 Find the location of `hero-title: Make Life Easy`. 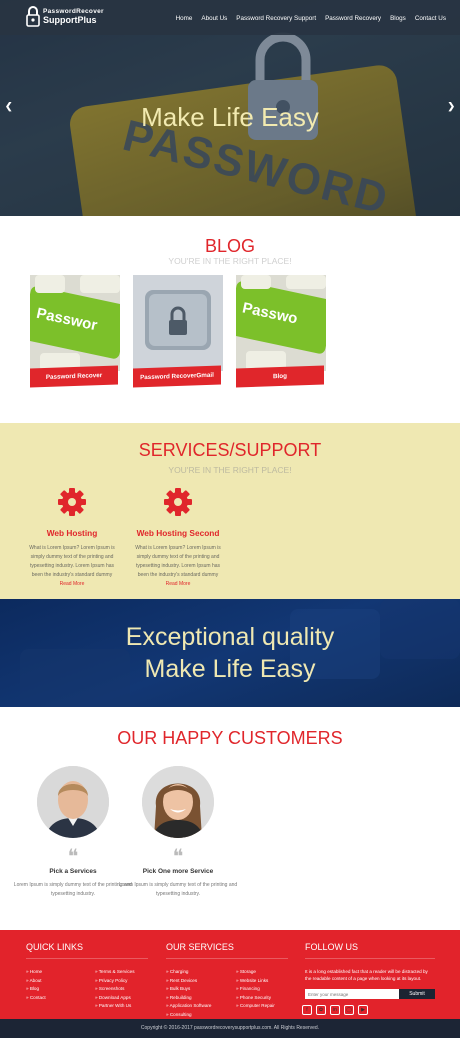

hero-title: Make Life Easy is located at coordinates (230, 117).